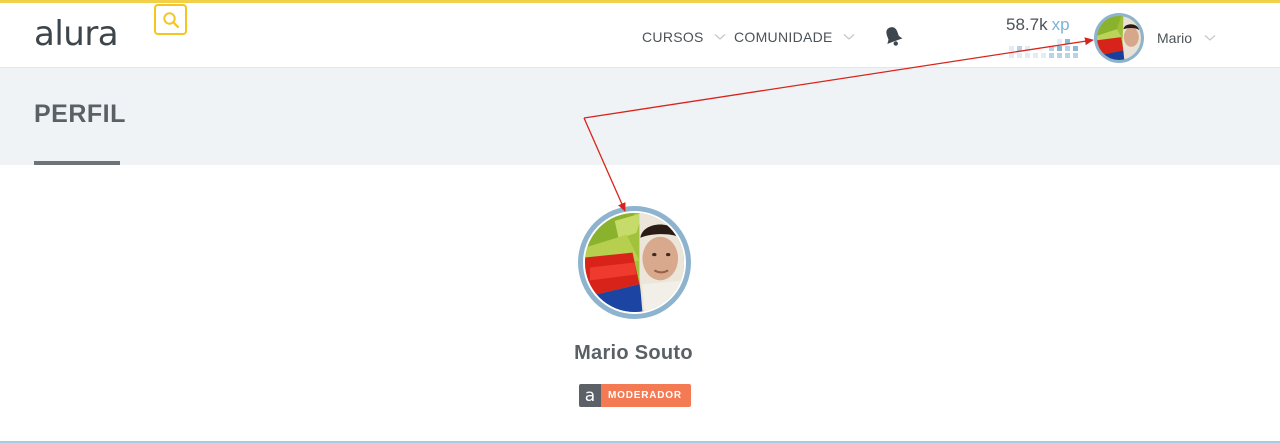 The width and height of the screenshot is (1280, 443). What do you see at coordinates (76, 34) in the screenshot?
I see `alura-logo: alura` at bounding box center [76, 34].